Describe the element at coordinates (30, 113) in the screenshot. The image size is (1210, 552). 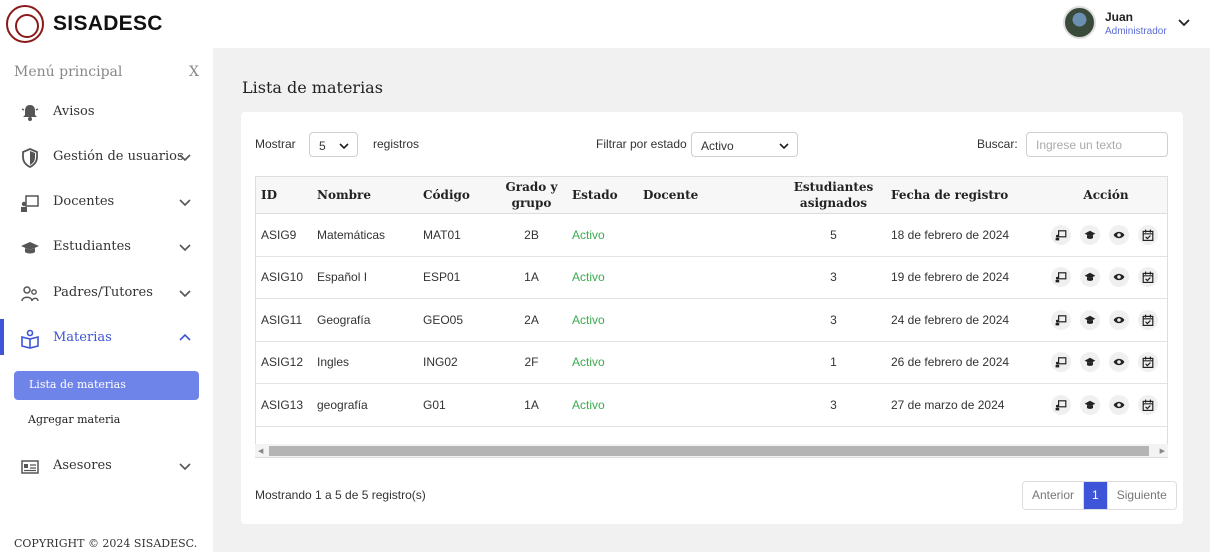
I see `bell-icon` at that location.